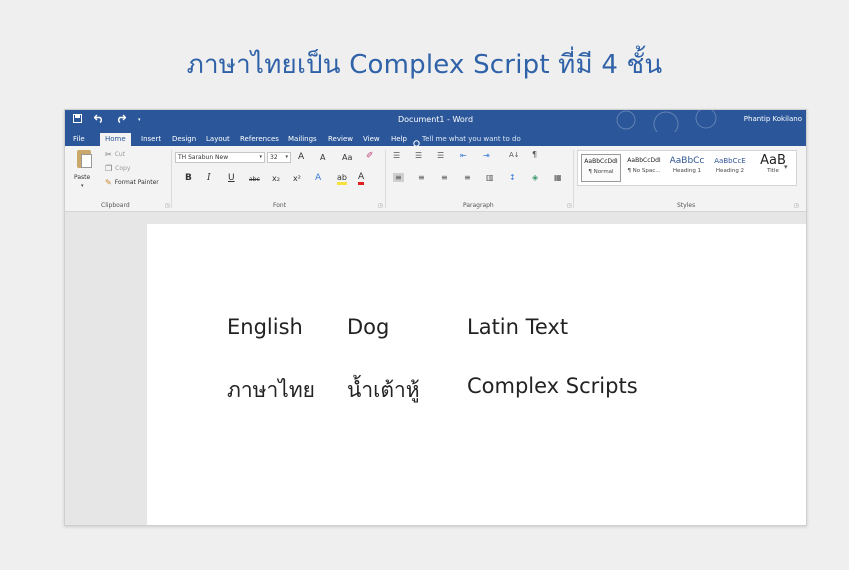 The width and height of the screenshot is (849, 570). What do you see at coordinates (340, 139) in the screenshot?
I see `tab-review: Review` at bounding box center [340, 139].